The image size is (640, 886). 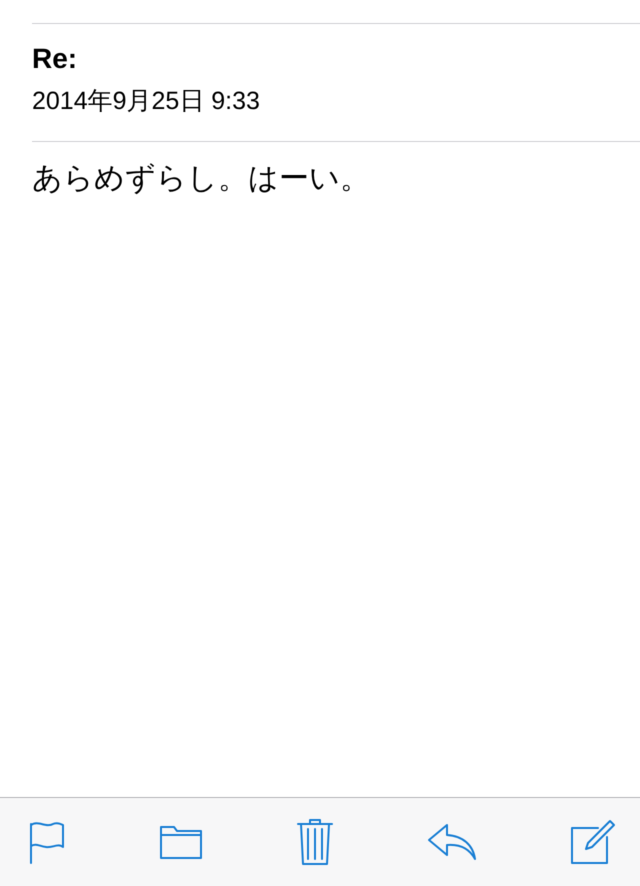 I want to click on reply-icon, so click(x=452, y=842).